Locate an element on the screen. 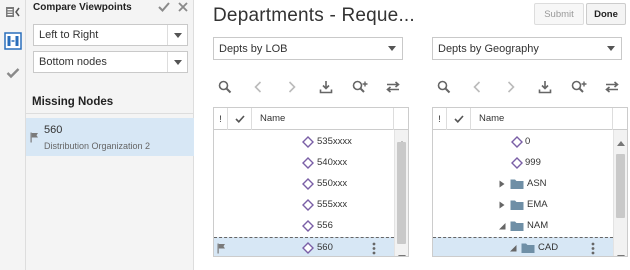  table-row: 555xxx is located at coordinates (304, 205).